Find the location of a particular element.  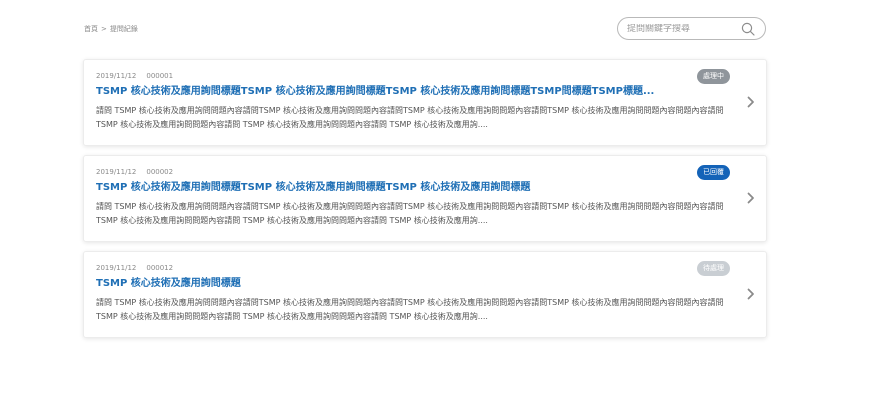

status-badge: 待處理 is located at coordinates (713, 268).